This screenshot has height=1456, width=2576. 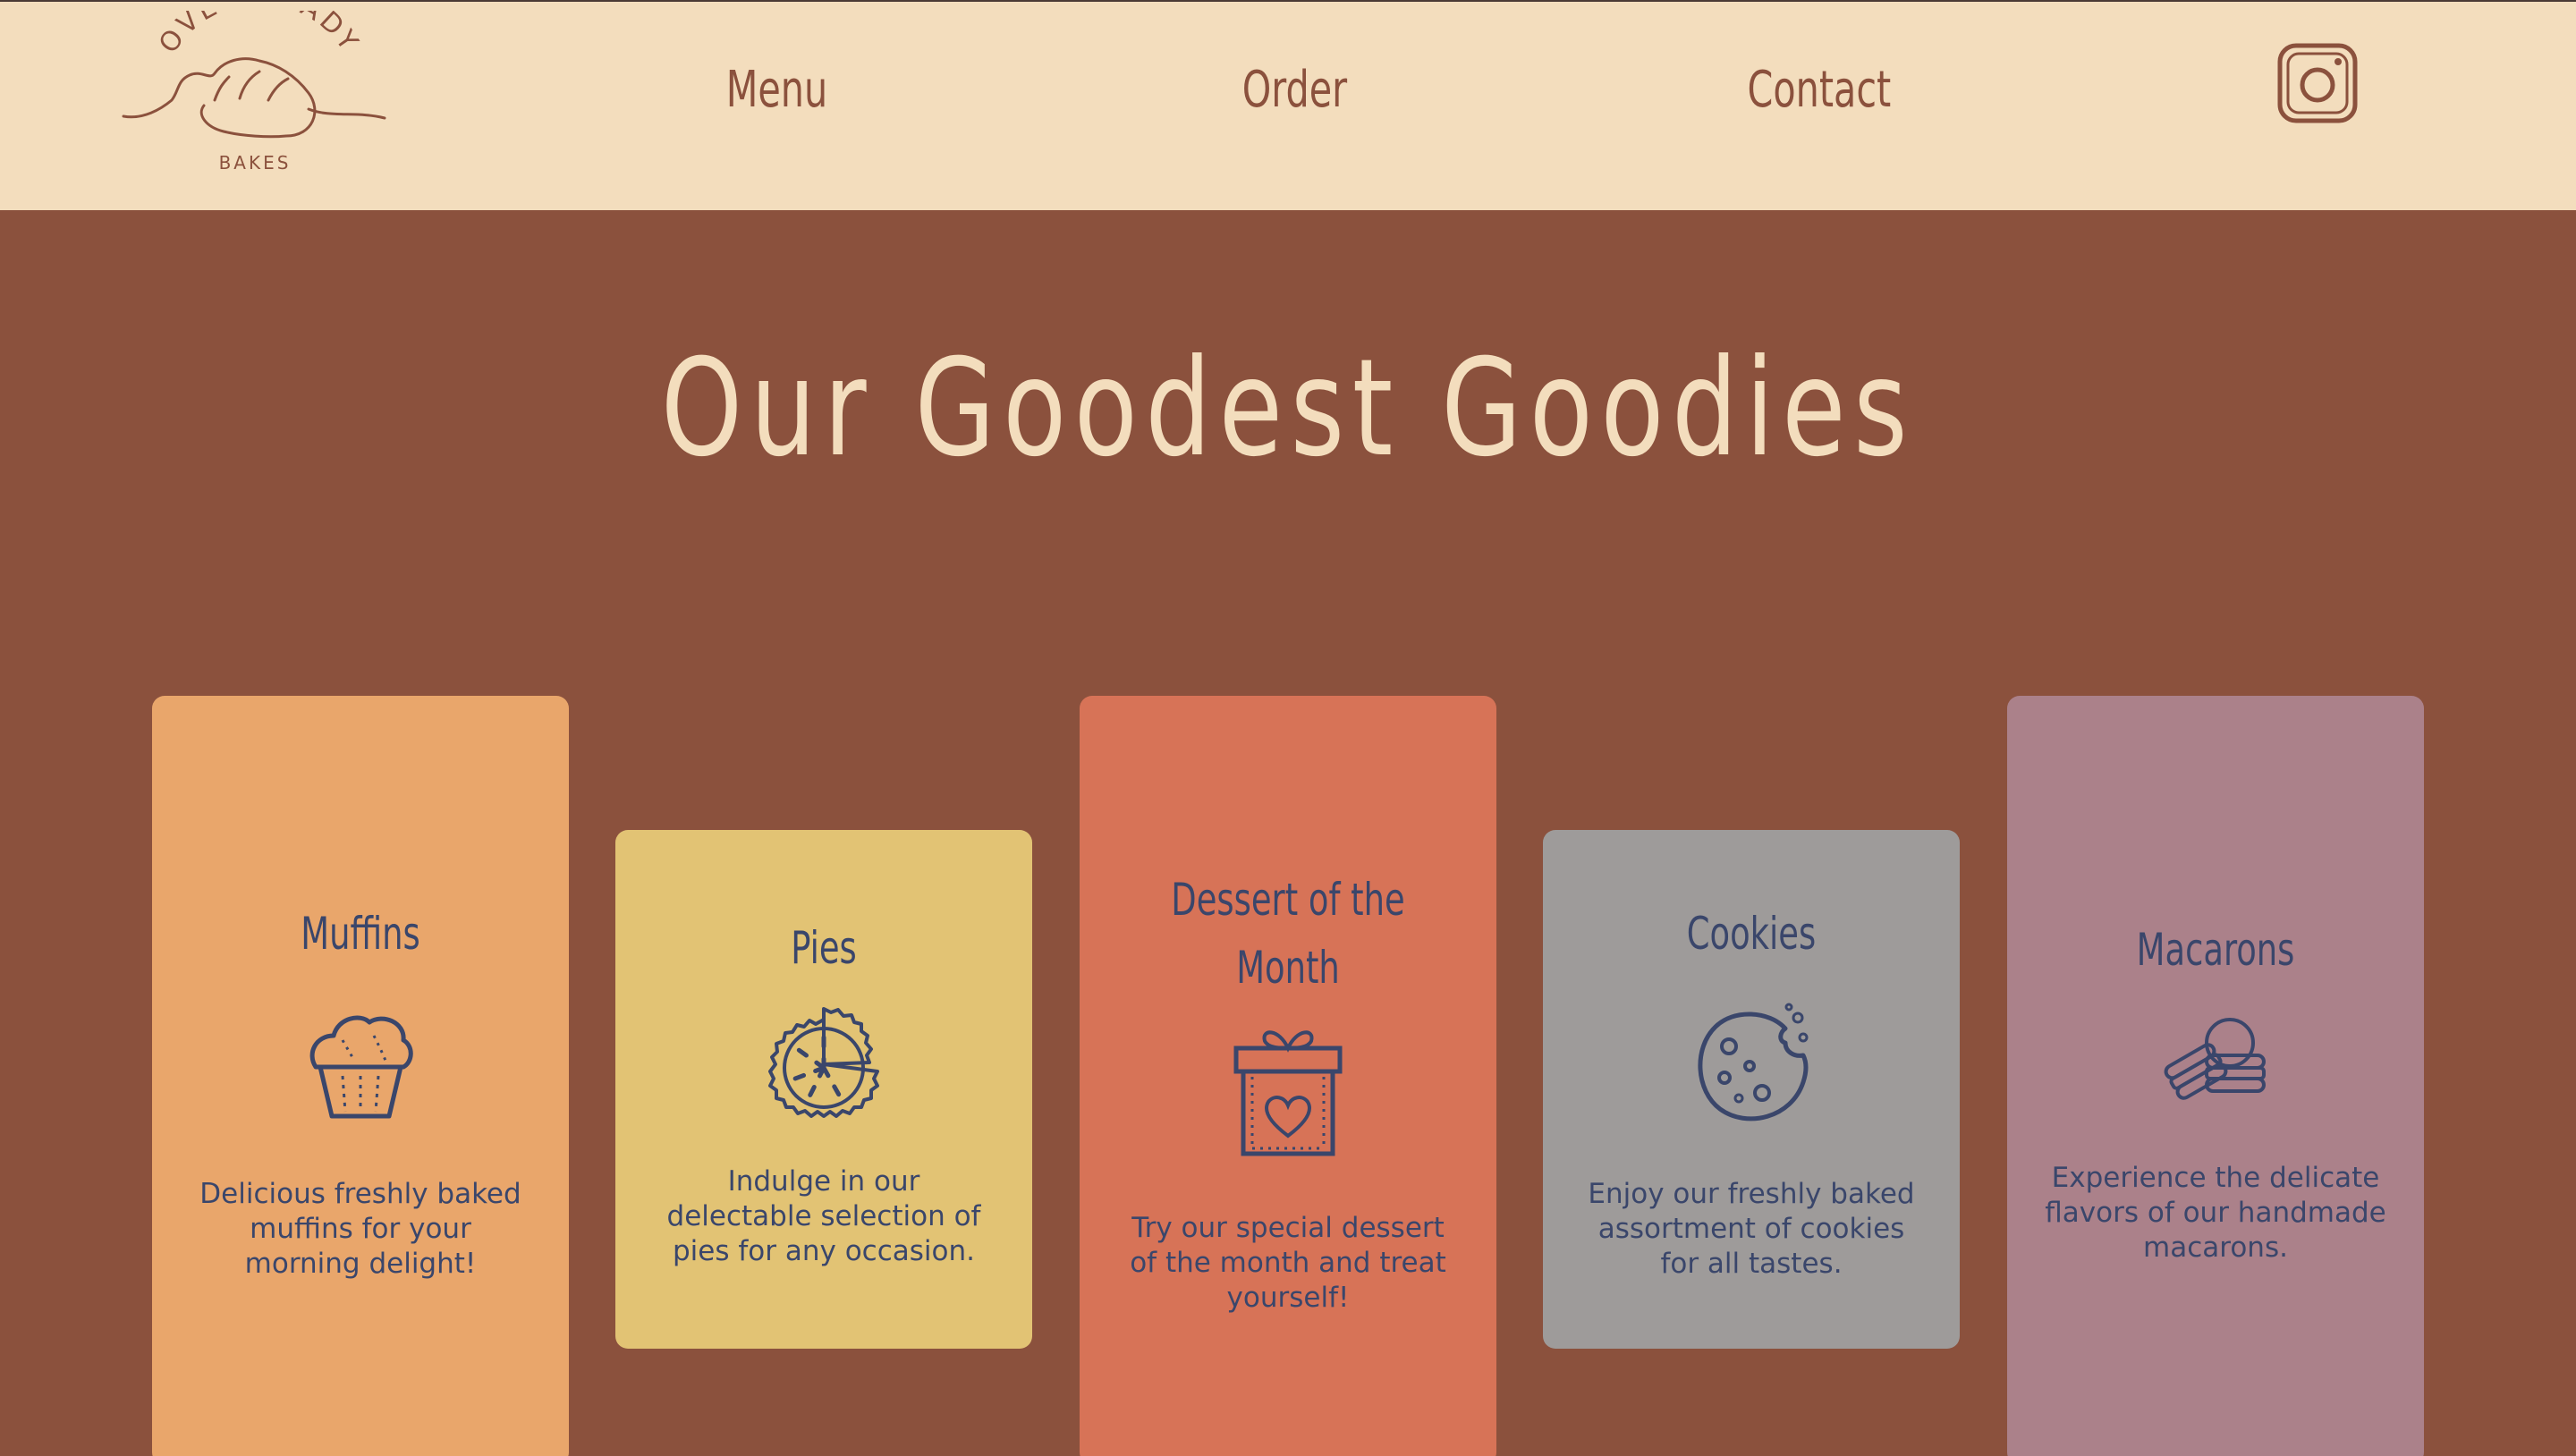 What do you see at coordinates (823, 1064) in the screenshot?
I see `pie-icon` at bounding box center [823, 1064].